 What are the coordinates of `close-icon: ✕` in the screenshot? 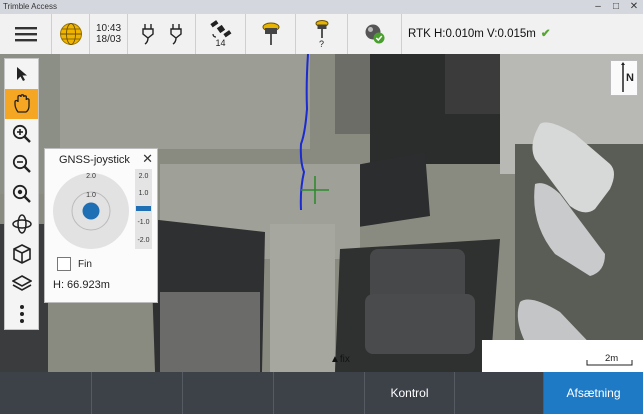 It's located at (147, 159).